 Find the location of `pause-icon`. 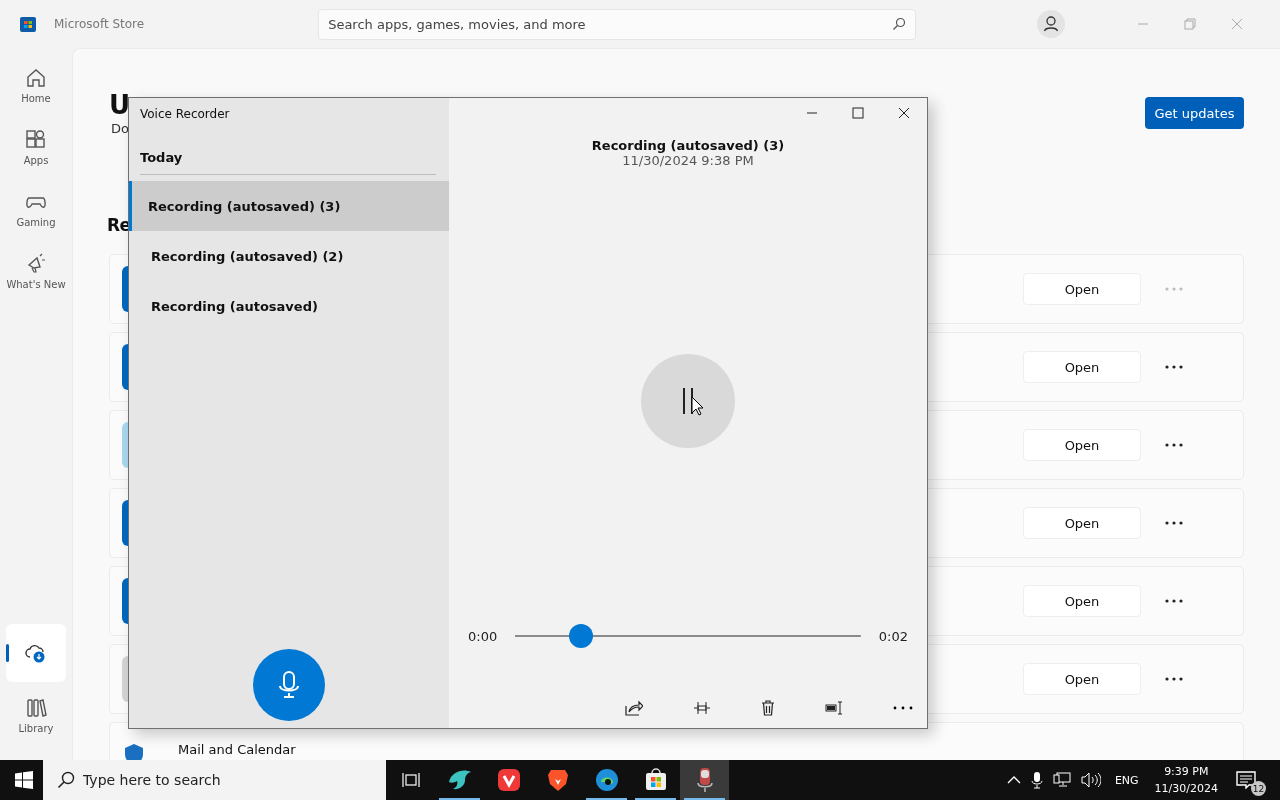

pause-icon is located at coordinates (688, 401).